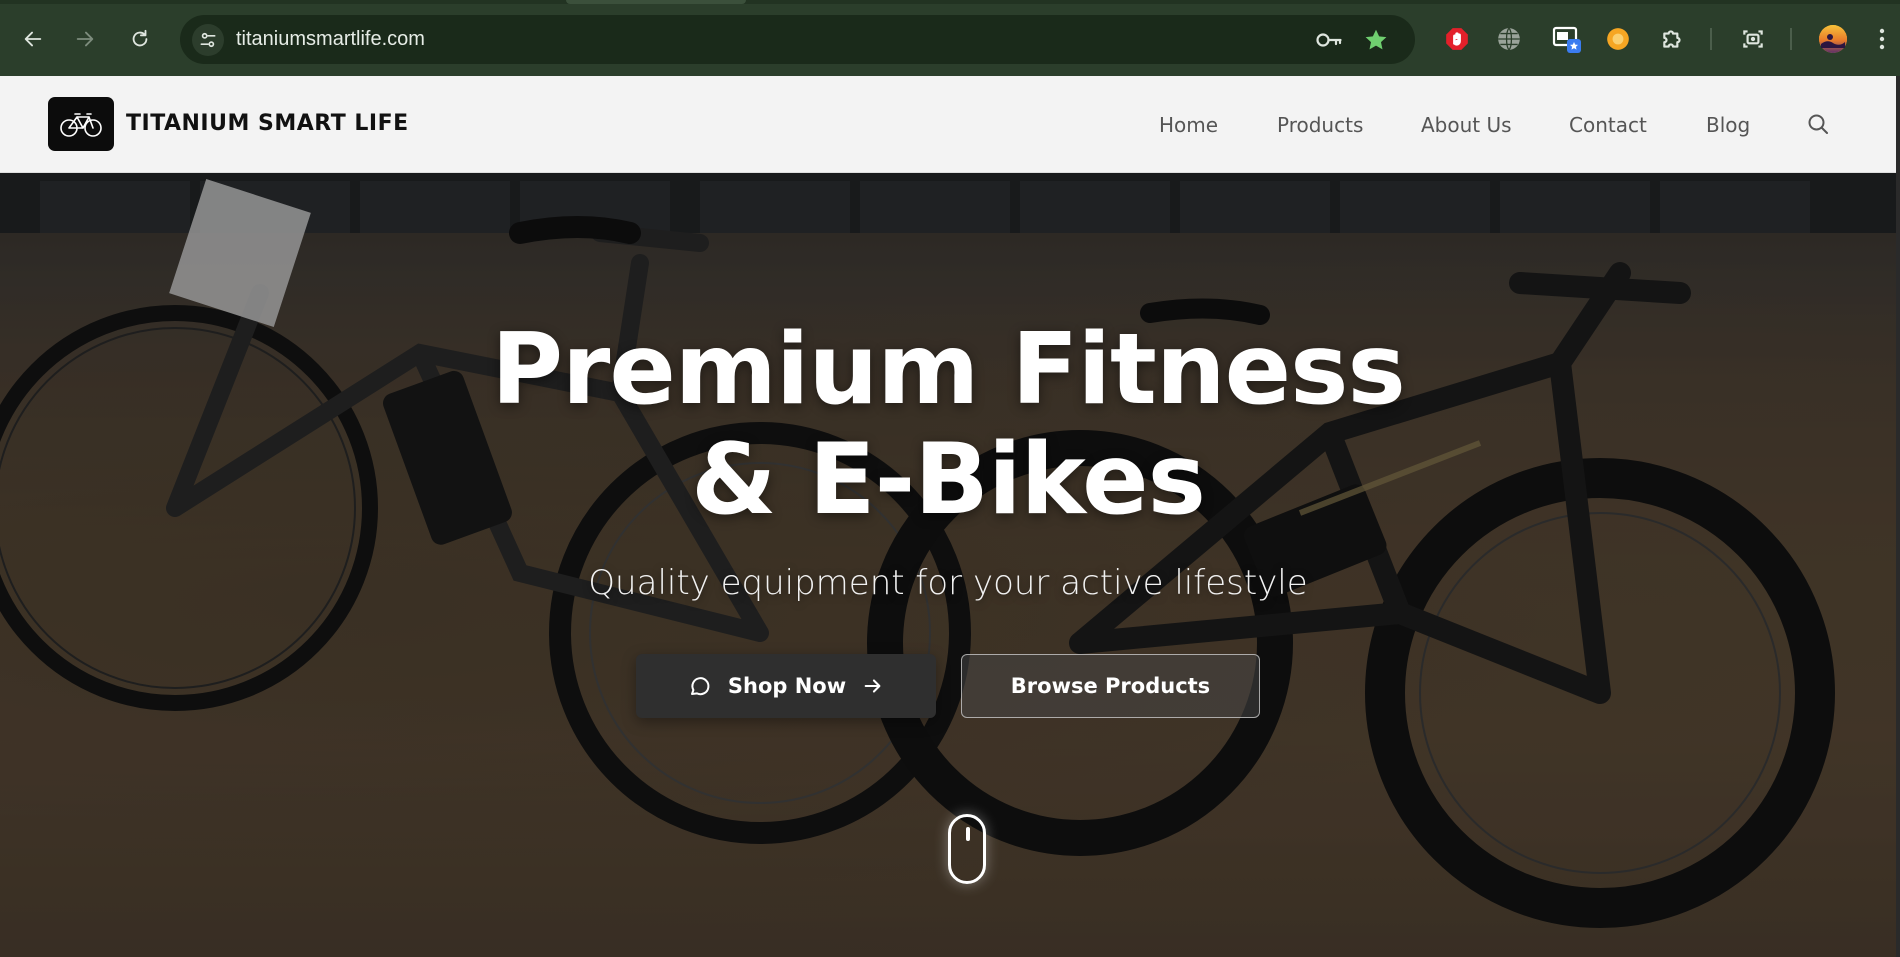 The image size is (1900, 957). I want to click on profile-avatar, so click(1833, 39).